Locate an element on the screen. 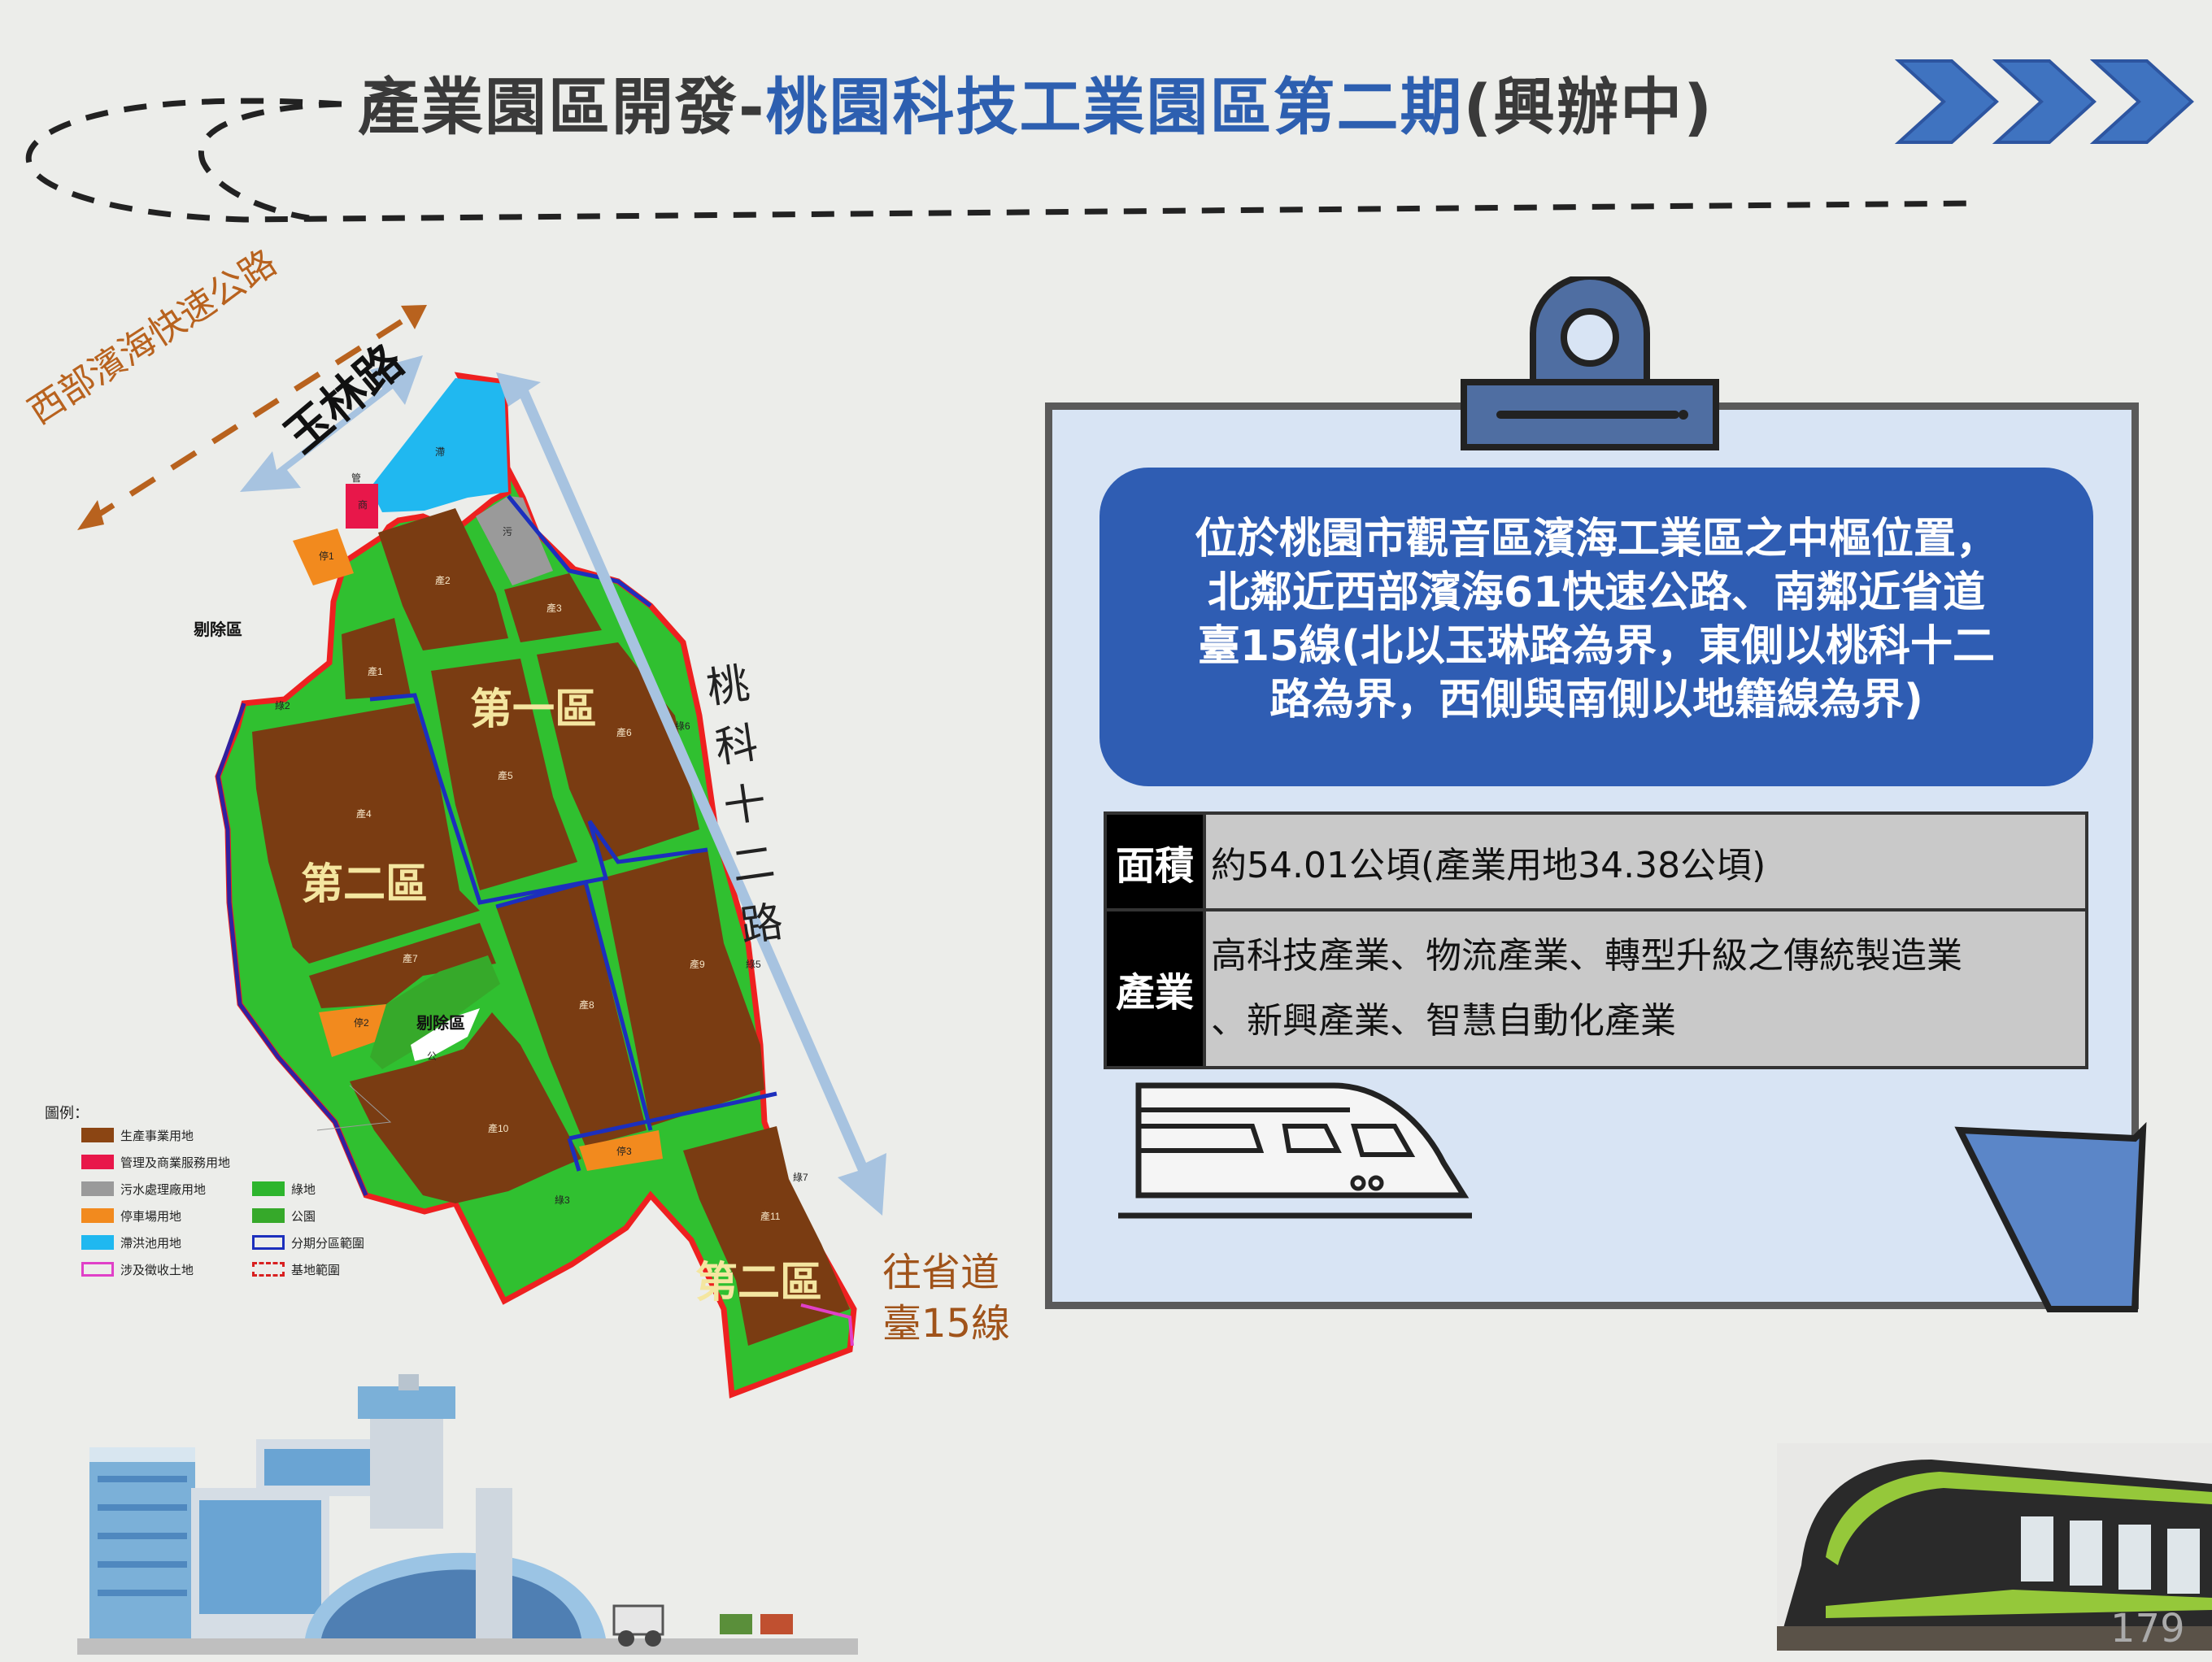 This screenshot has width=2212, height=1662. legend-item: 停車場用地 is located at coordinates (131, 1216).